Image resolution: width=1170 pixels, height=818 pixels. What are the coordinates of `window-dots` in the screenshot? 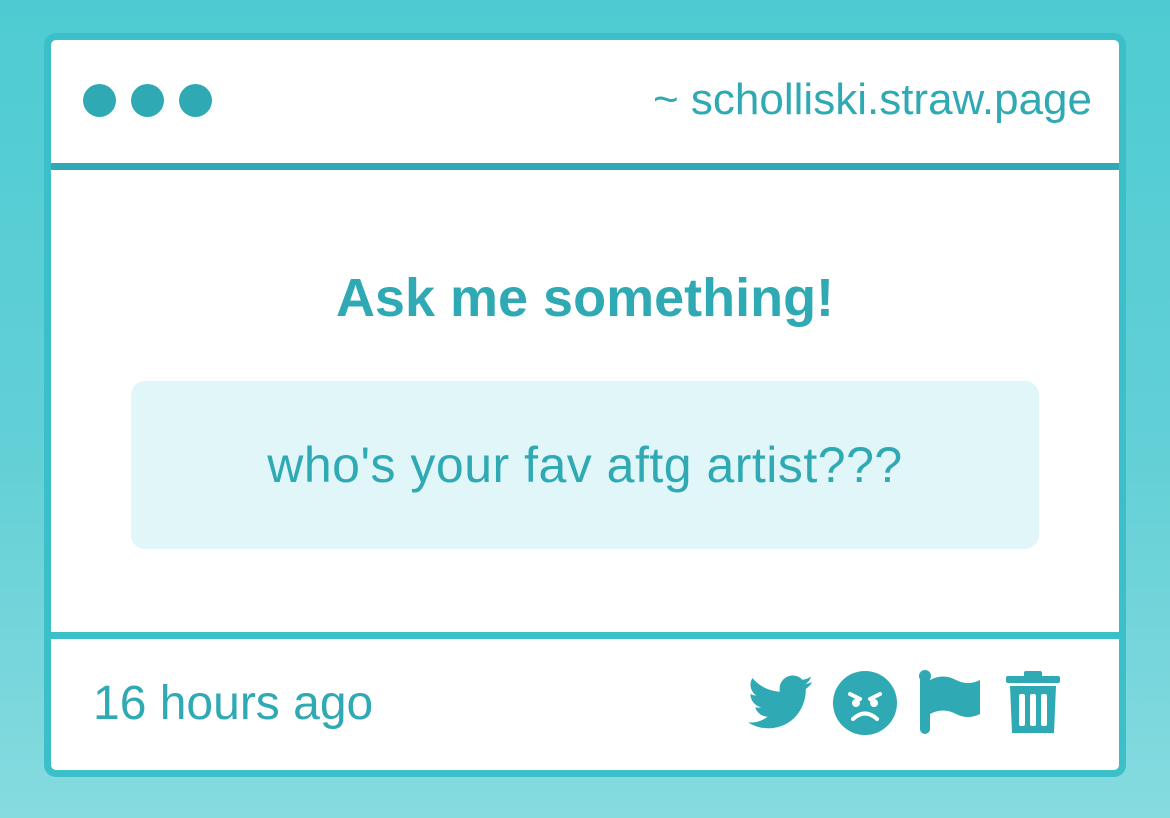 It's located at (155, 100).